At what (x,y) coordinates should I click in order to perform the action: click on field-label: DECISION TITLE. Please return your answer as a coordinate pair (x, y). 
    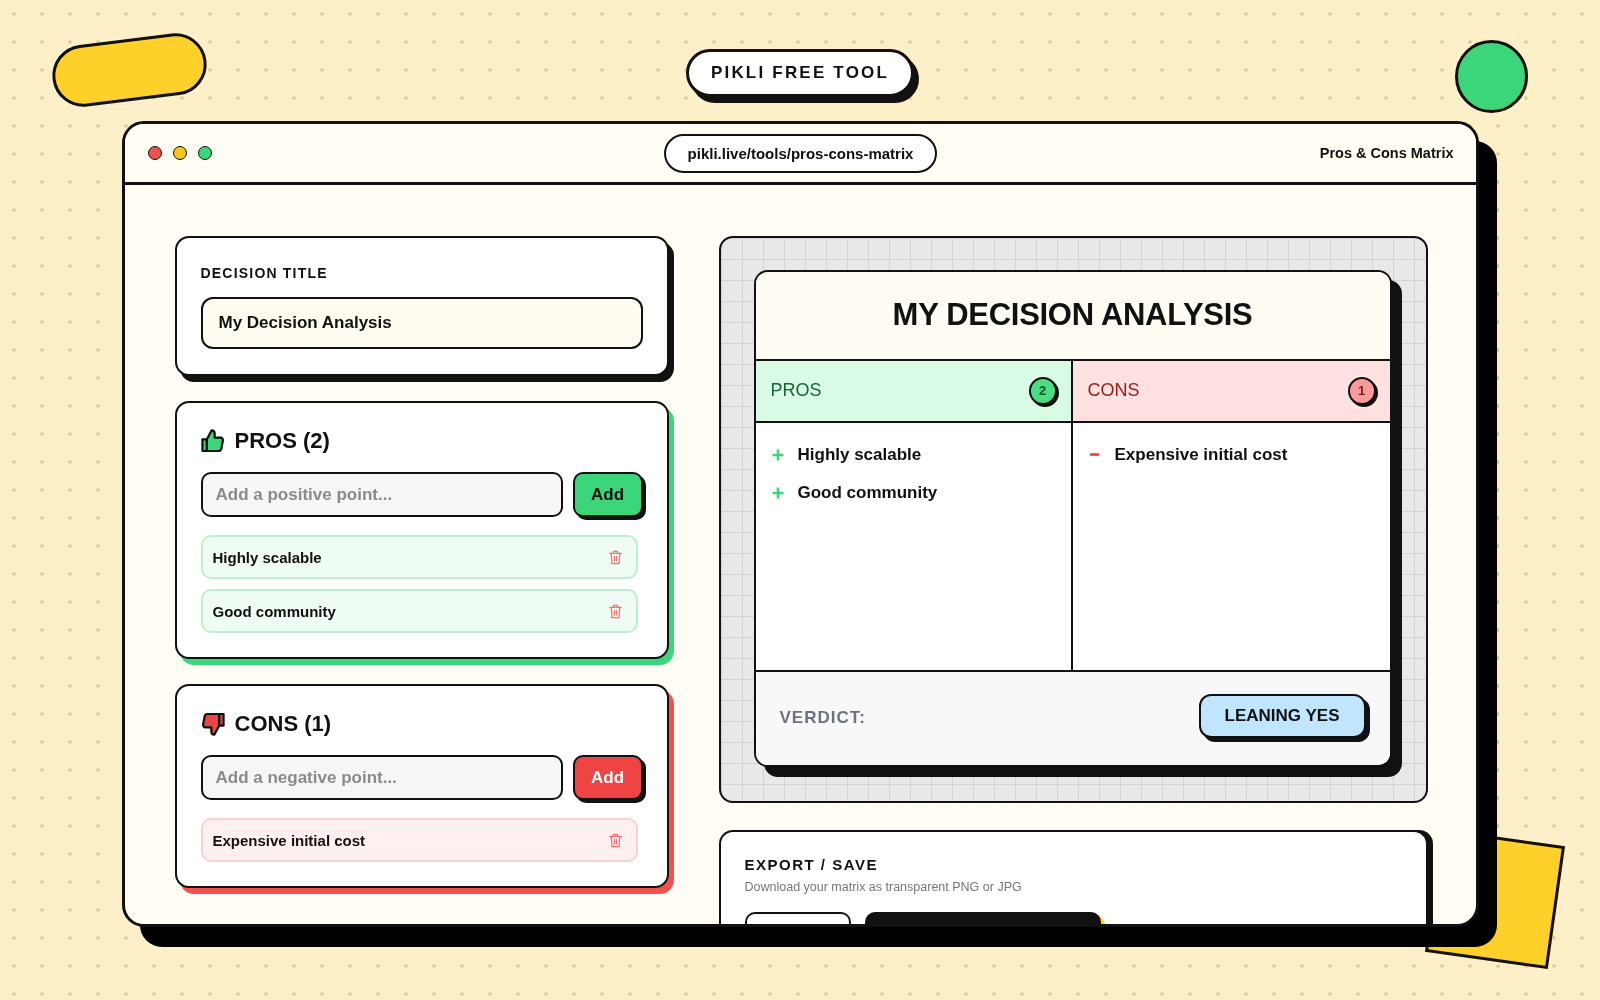
    Looking at the image, I should click on (264, 273).